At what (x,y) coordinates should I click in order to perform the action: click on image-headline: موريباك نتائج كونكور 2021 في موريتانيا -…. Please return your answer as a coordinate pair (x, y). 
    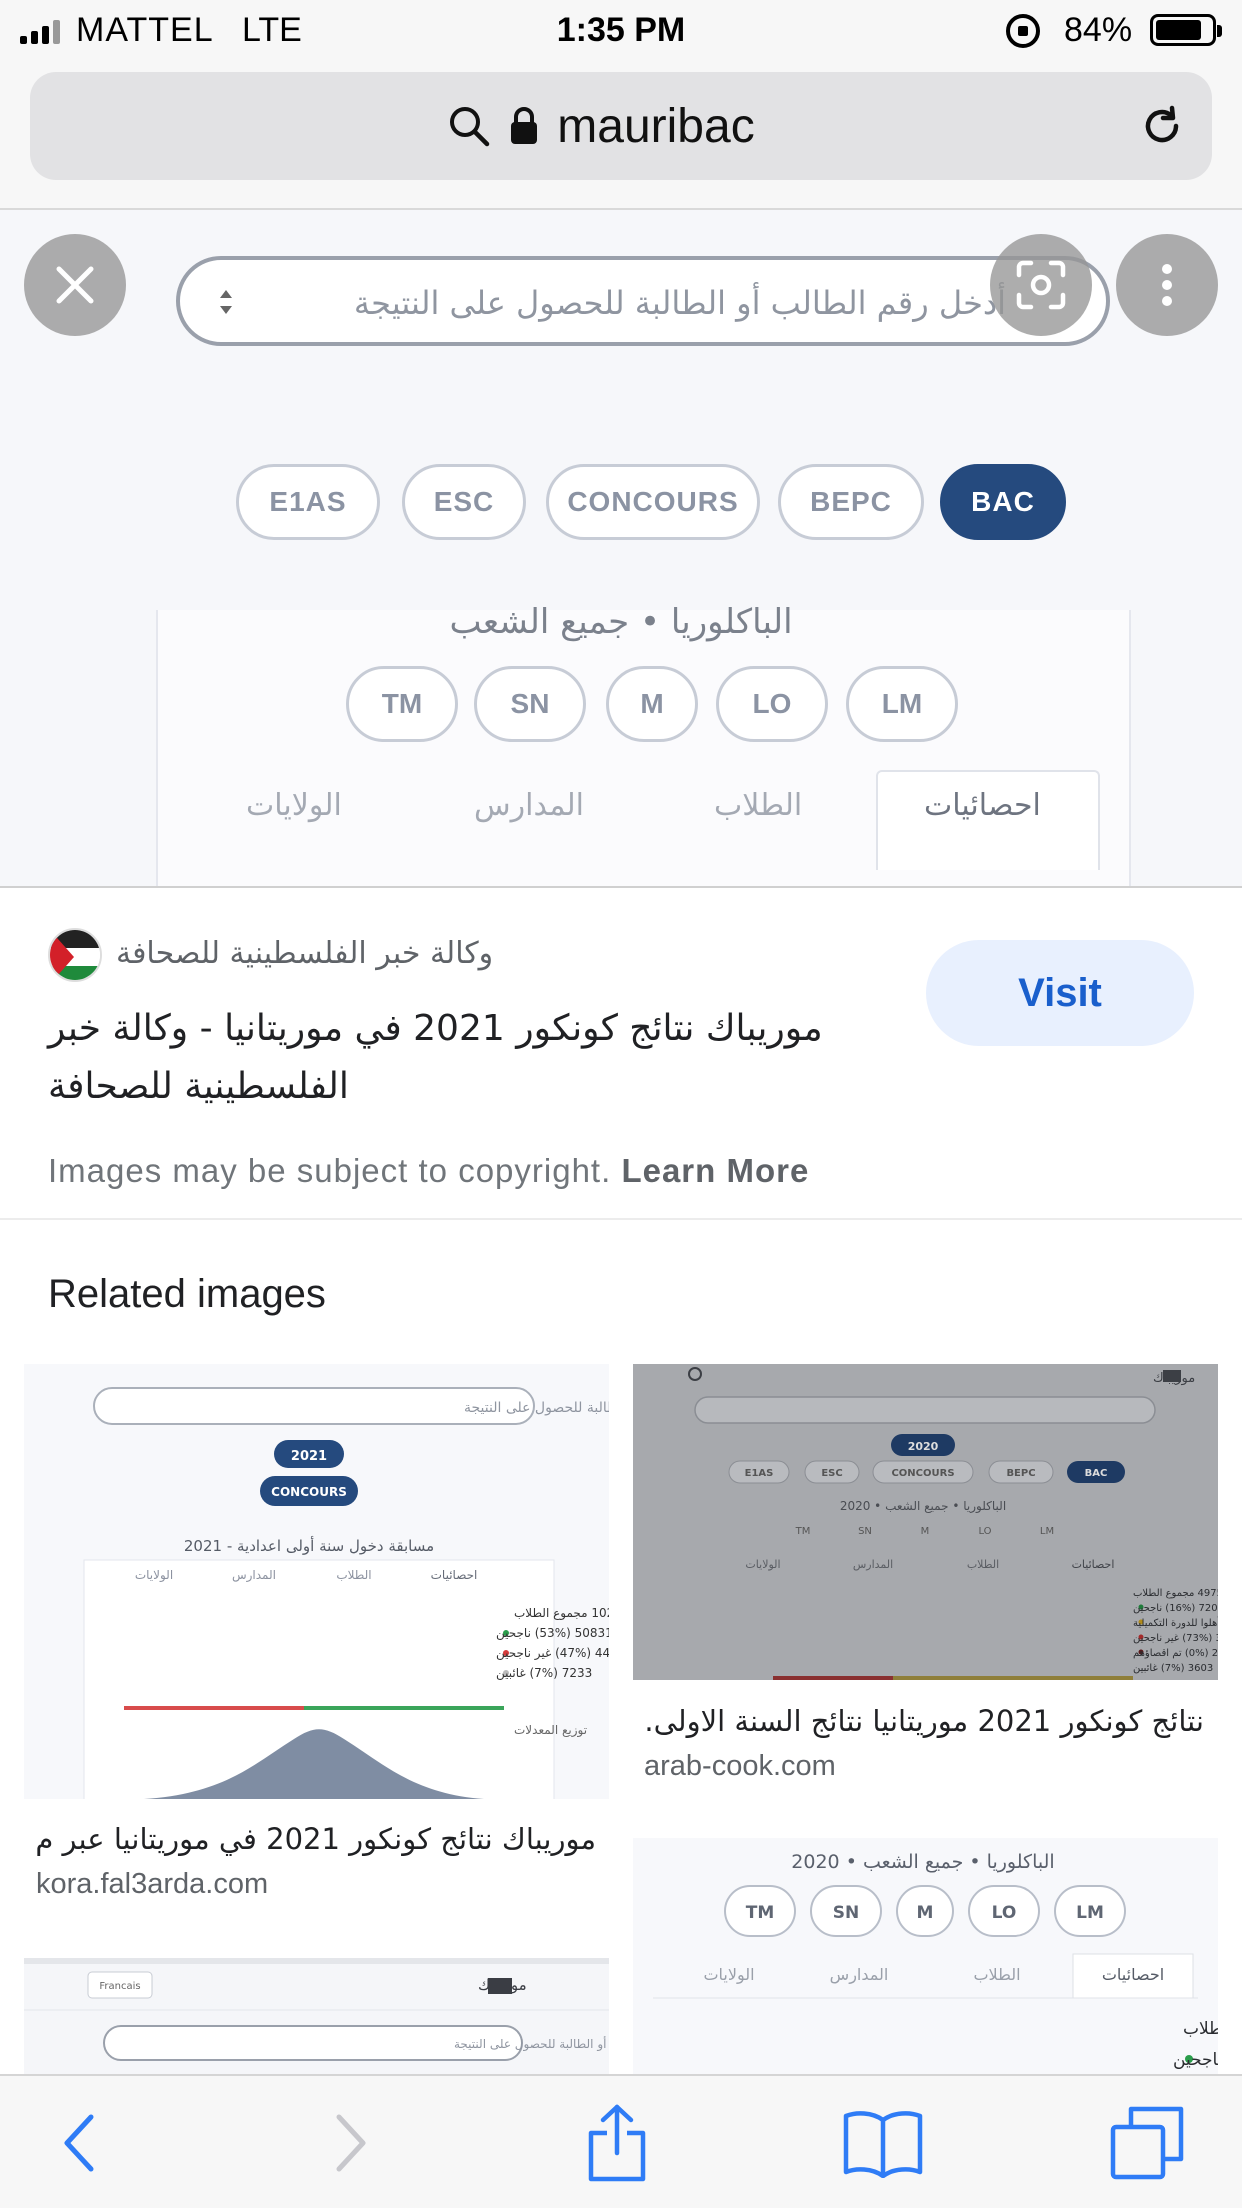
    Looking at the image, I should click on (478, 1058).